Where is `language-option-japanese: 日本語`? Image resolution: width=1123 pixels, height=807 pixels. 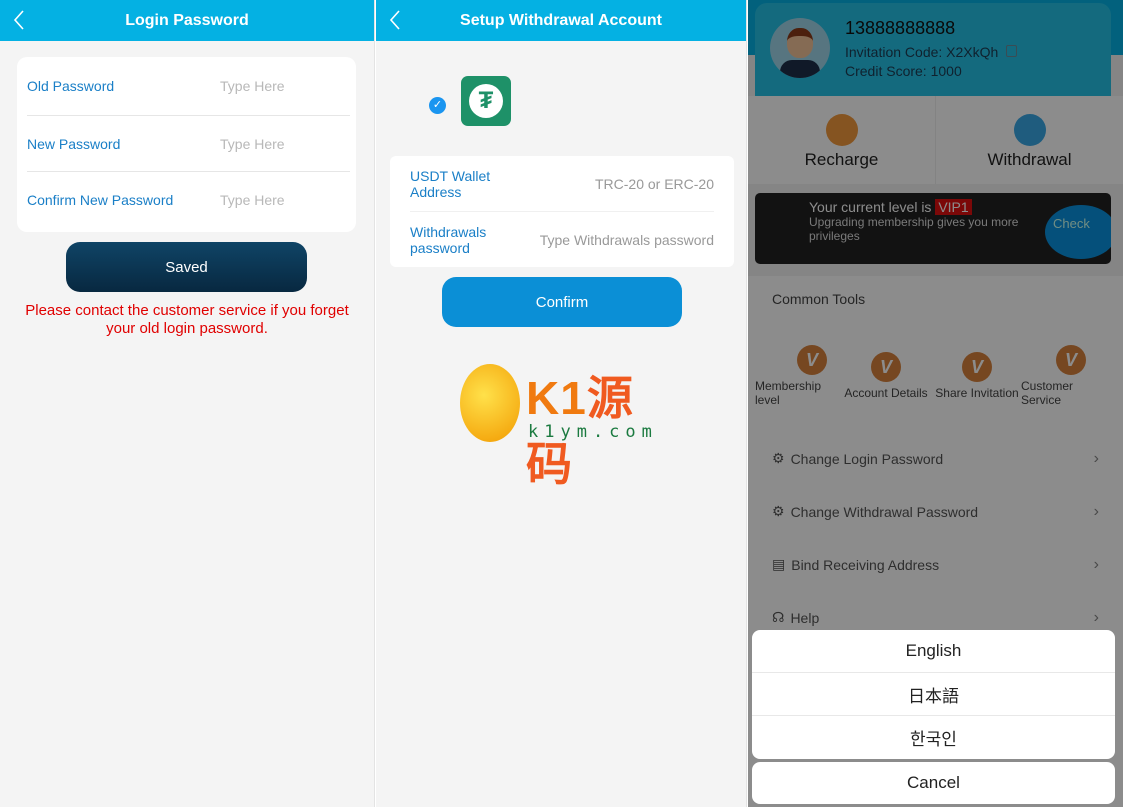
language-option-japanese: 日本語 is located at coordinates (933, 694).